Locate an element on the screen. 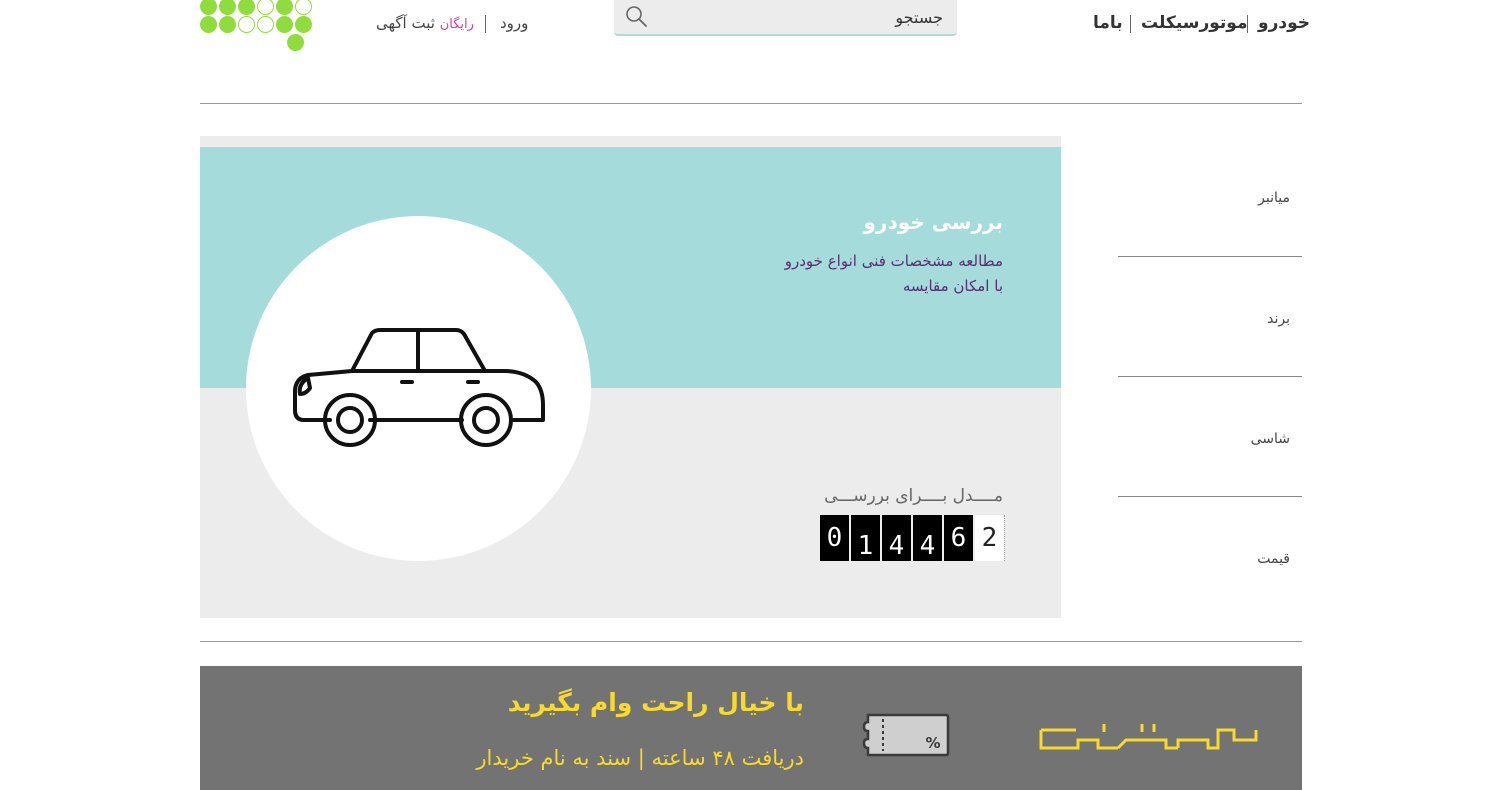 This screenshot has height=790, width=1500. ticket-icon: % is located at coordinates (906, 735).